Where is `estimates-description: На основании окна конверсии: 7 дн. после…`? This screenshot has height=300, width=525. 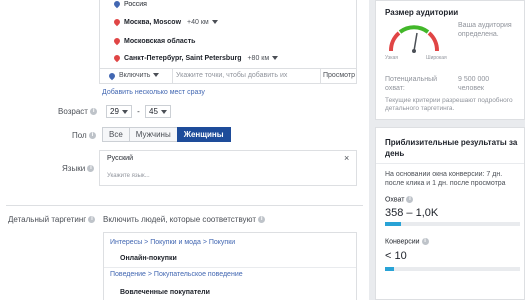 estimates-description: На основании окна конверсии: 7 дн. после… is located at coordinates (445, 179).